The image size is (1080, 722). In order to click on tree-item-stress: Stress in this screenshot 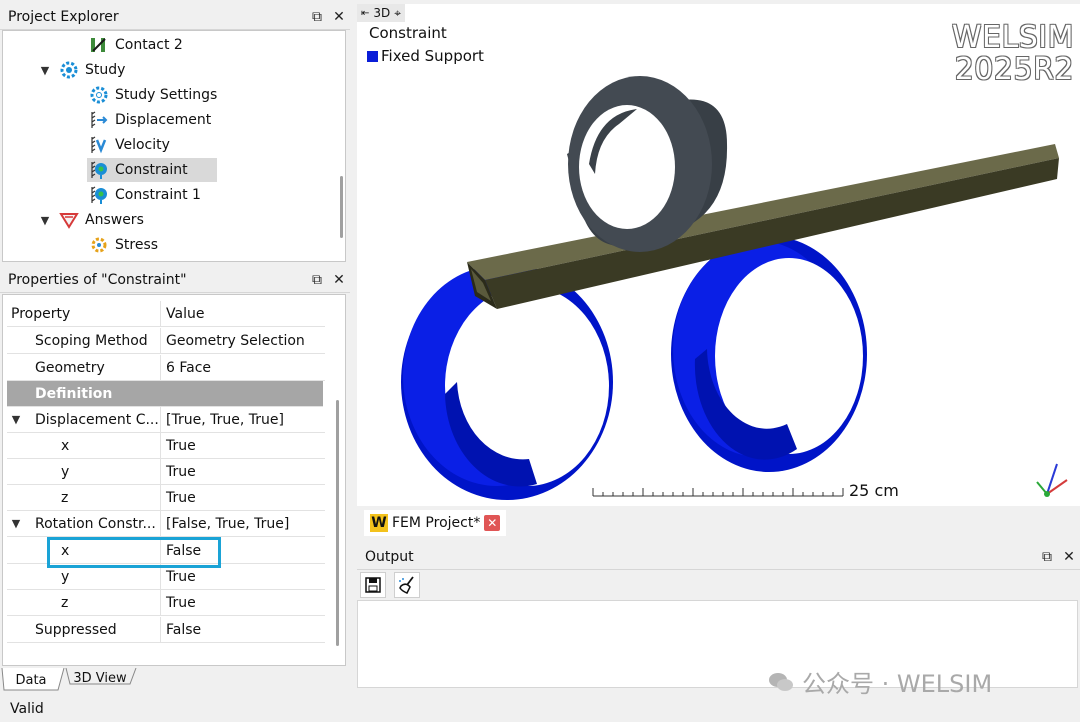, I will do `click(123, 245)`.